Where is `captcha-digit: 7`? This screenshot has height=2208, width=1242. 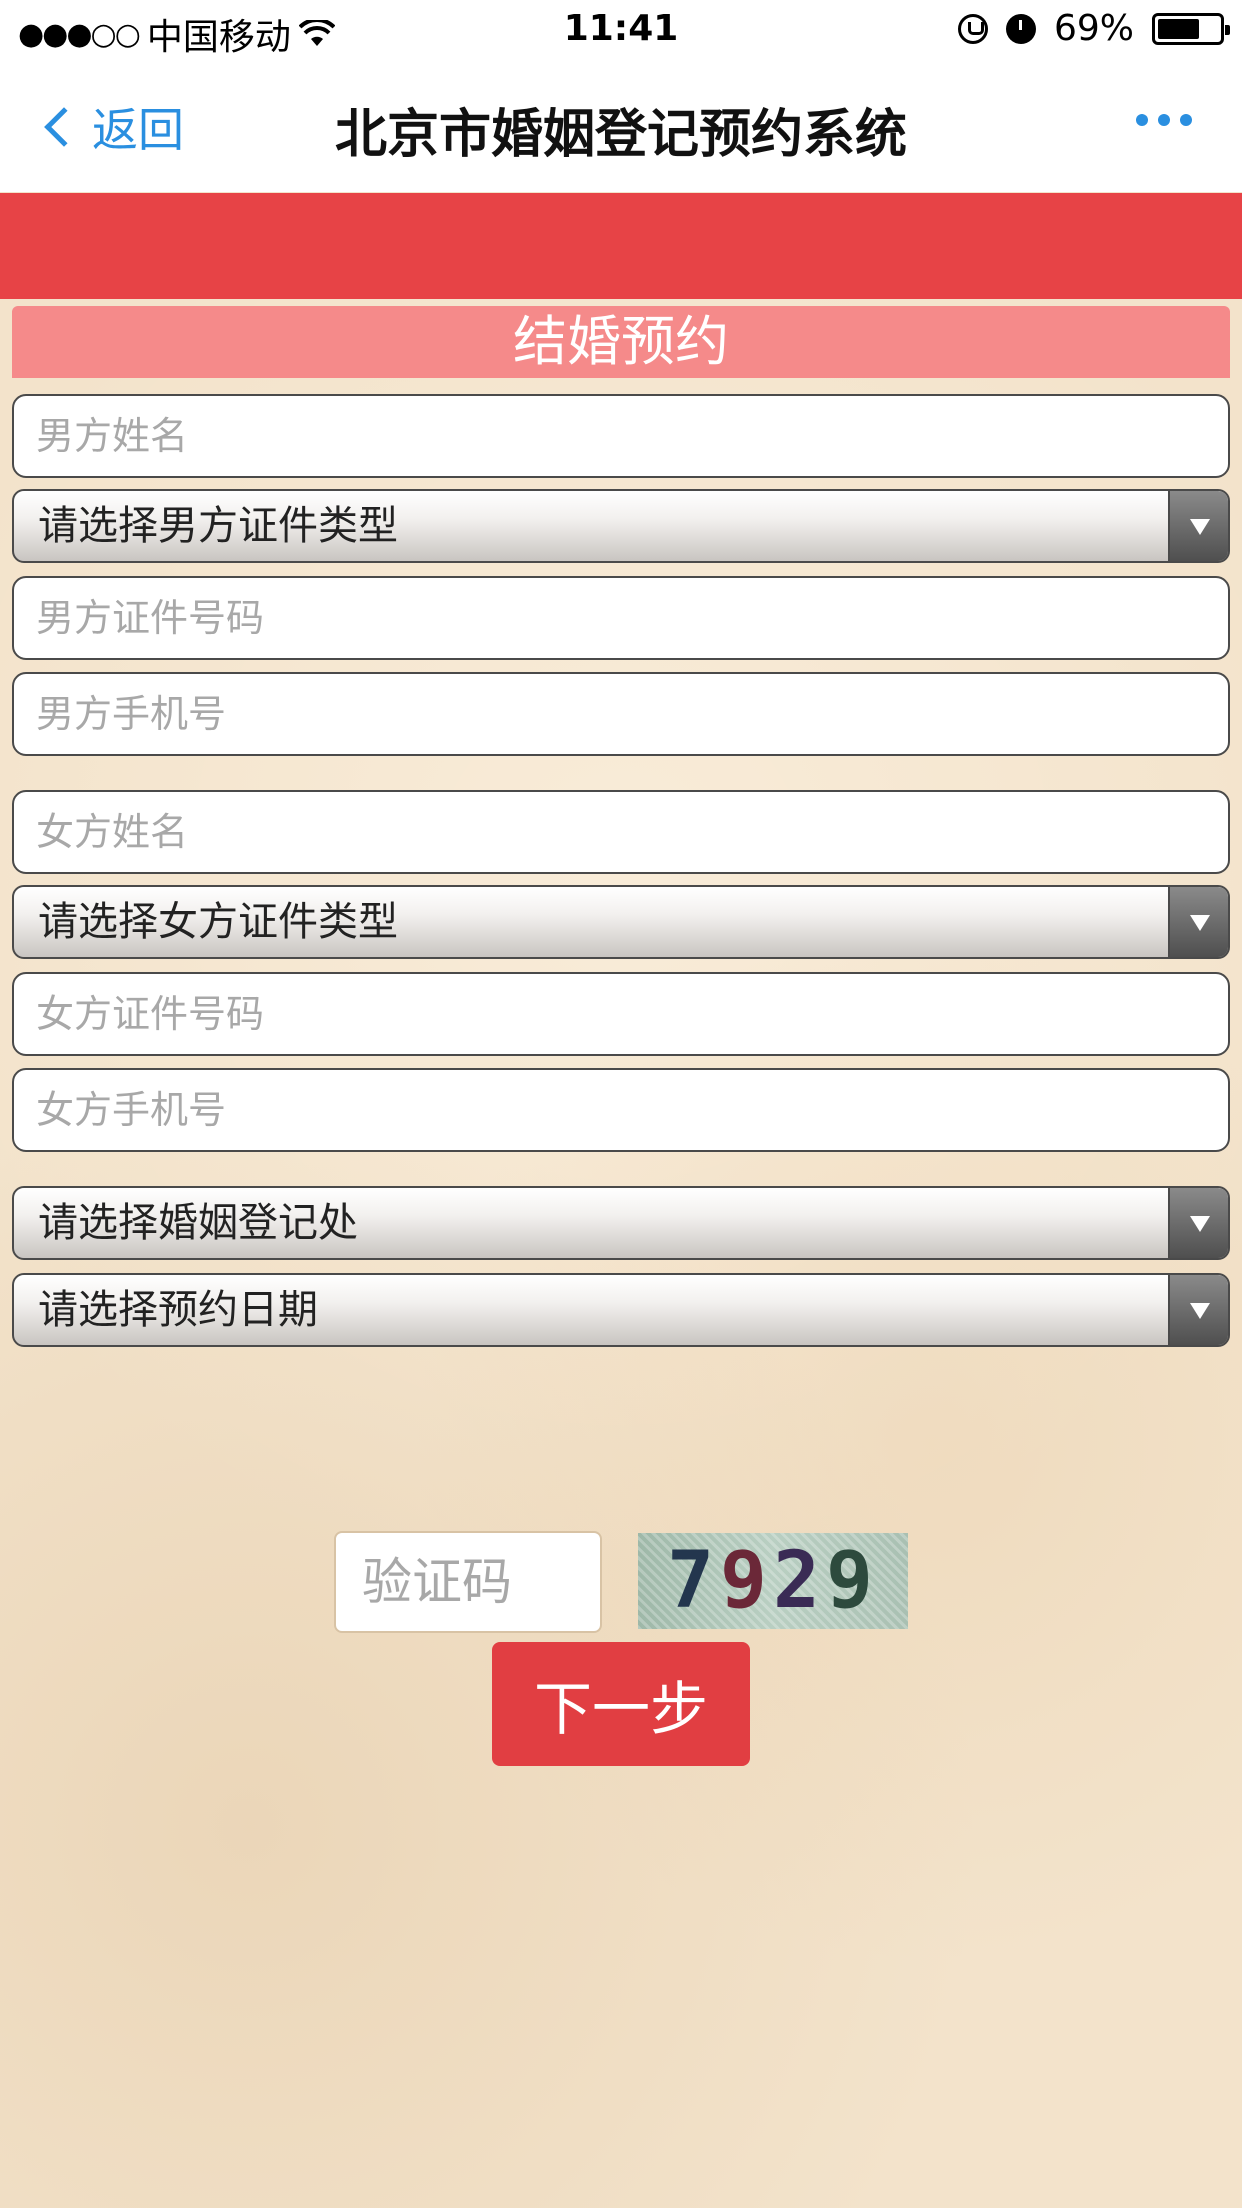
captcha-digit: 7 is located at coordinates (694, 1581).